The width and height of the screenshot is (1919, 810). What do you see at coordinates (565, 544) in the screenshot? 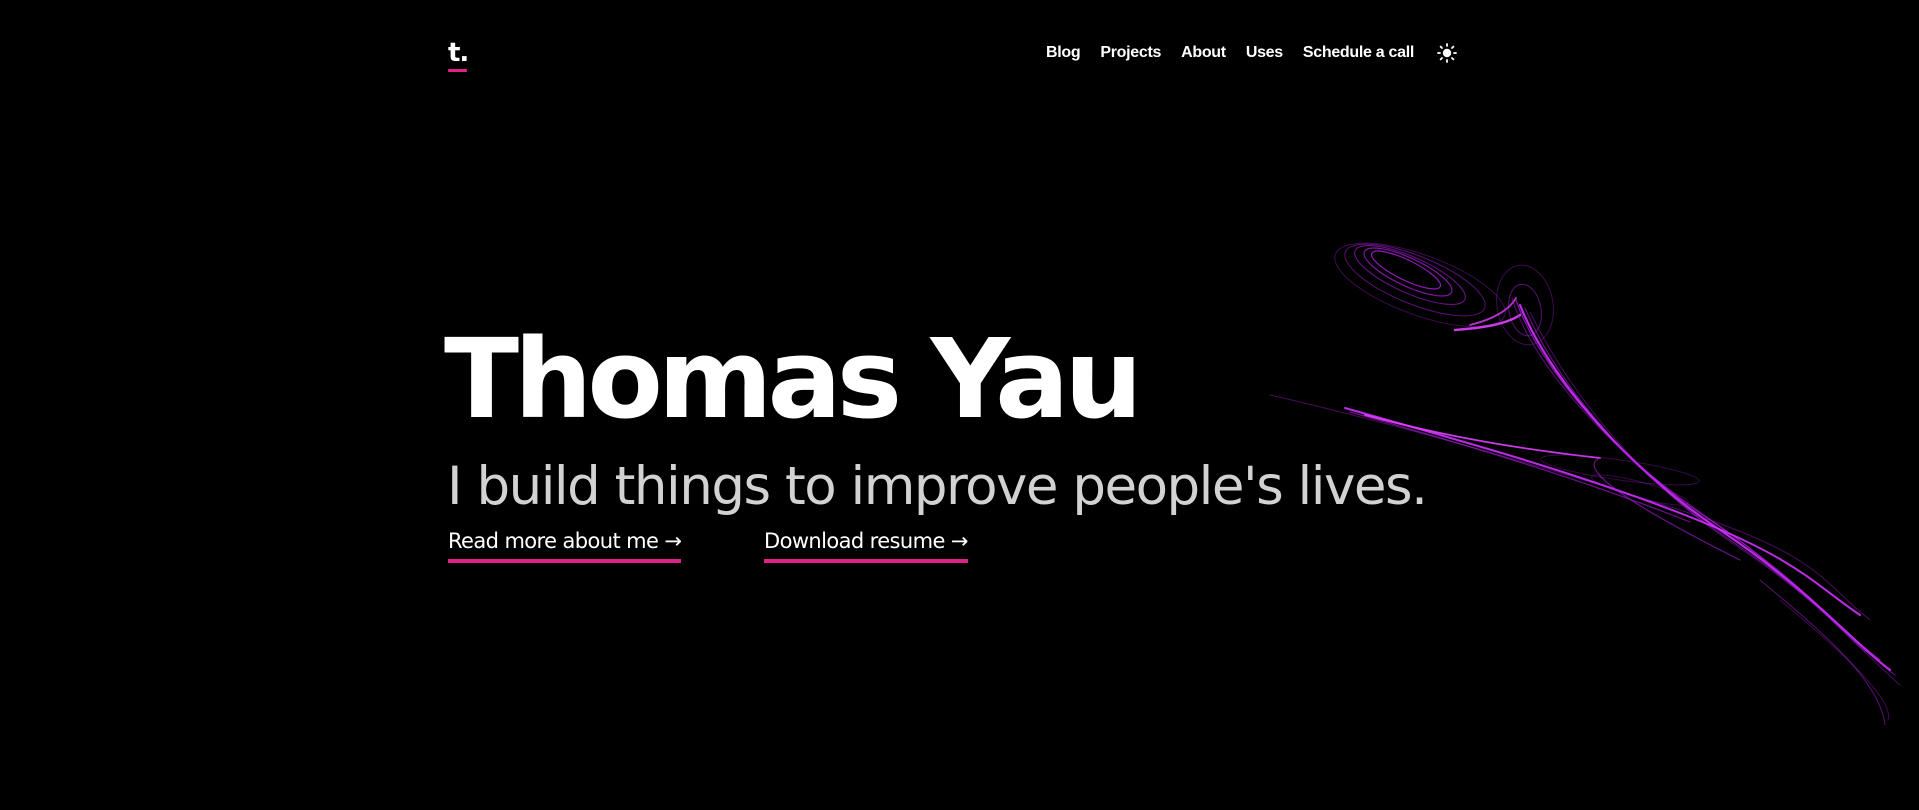
I see `read-more-about-me-link: Read more about me →` at bounding box center [565, 544].